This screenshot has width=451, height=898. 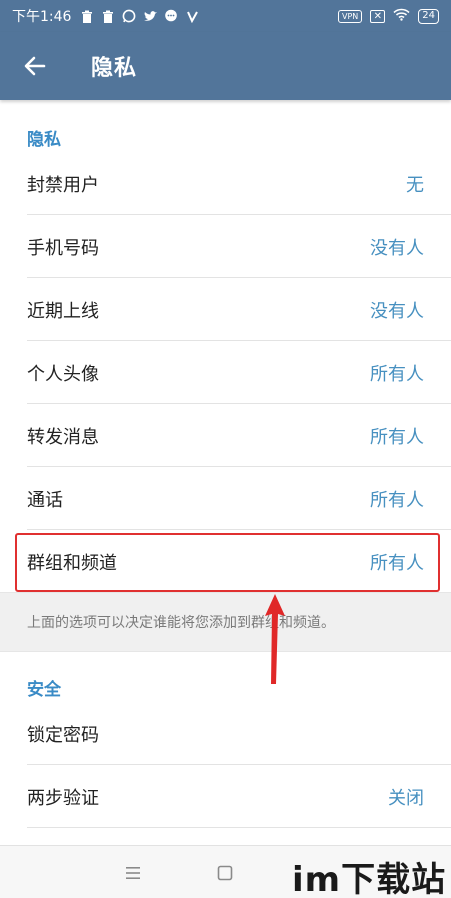 What do you see at coordinates (225, 66) in the screenshot?
I see `app-bar: 隐私` at bounding box center [225, 66].